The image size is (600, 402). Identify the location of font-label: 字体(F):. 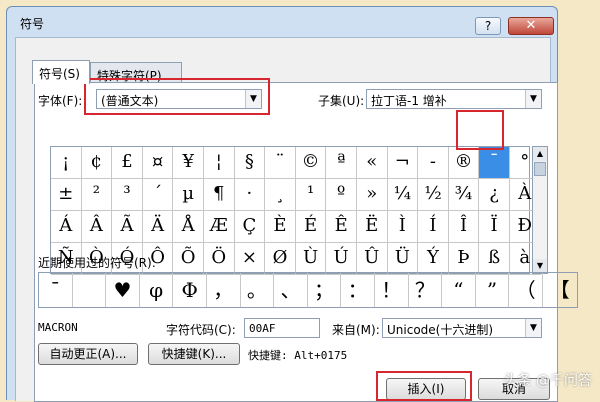
(60, 101).